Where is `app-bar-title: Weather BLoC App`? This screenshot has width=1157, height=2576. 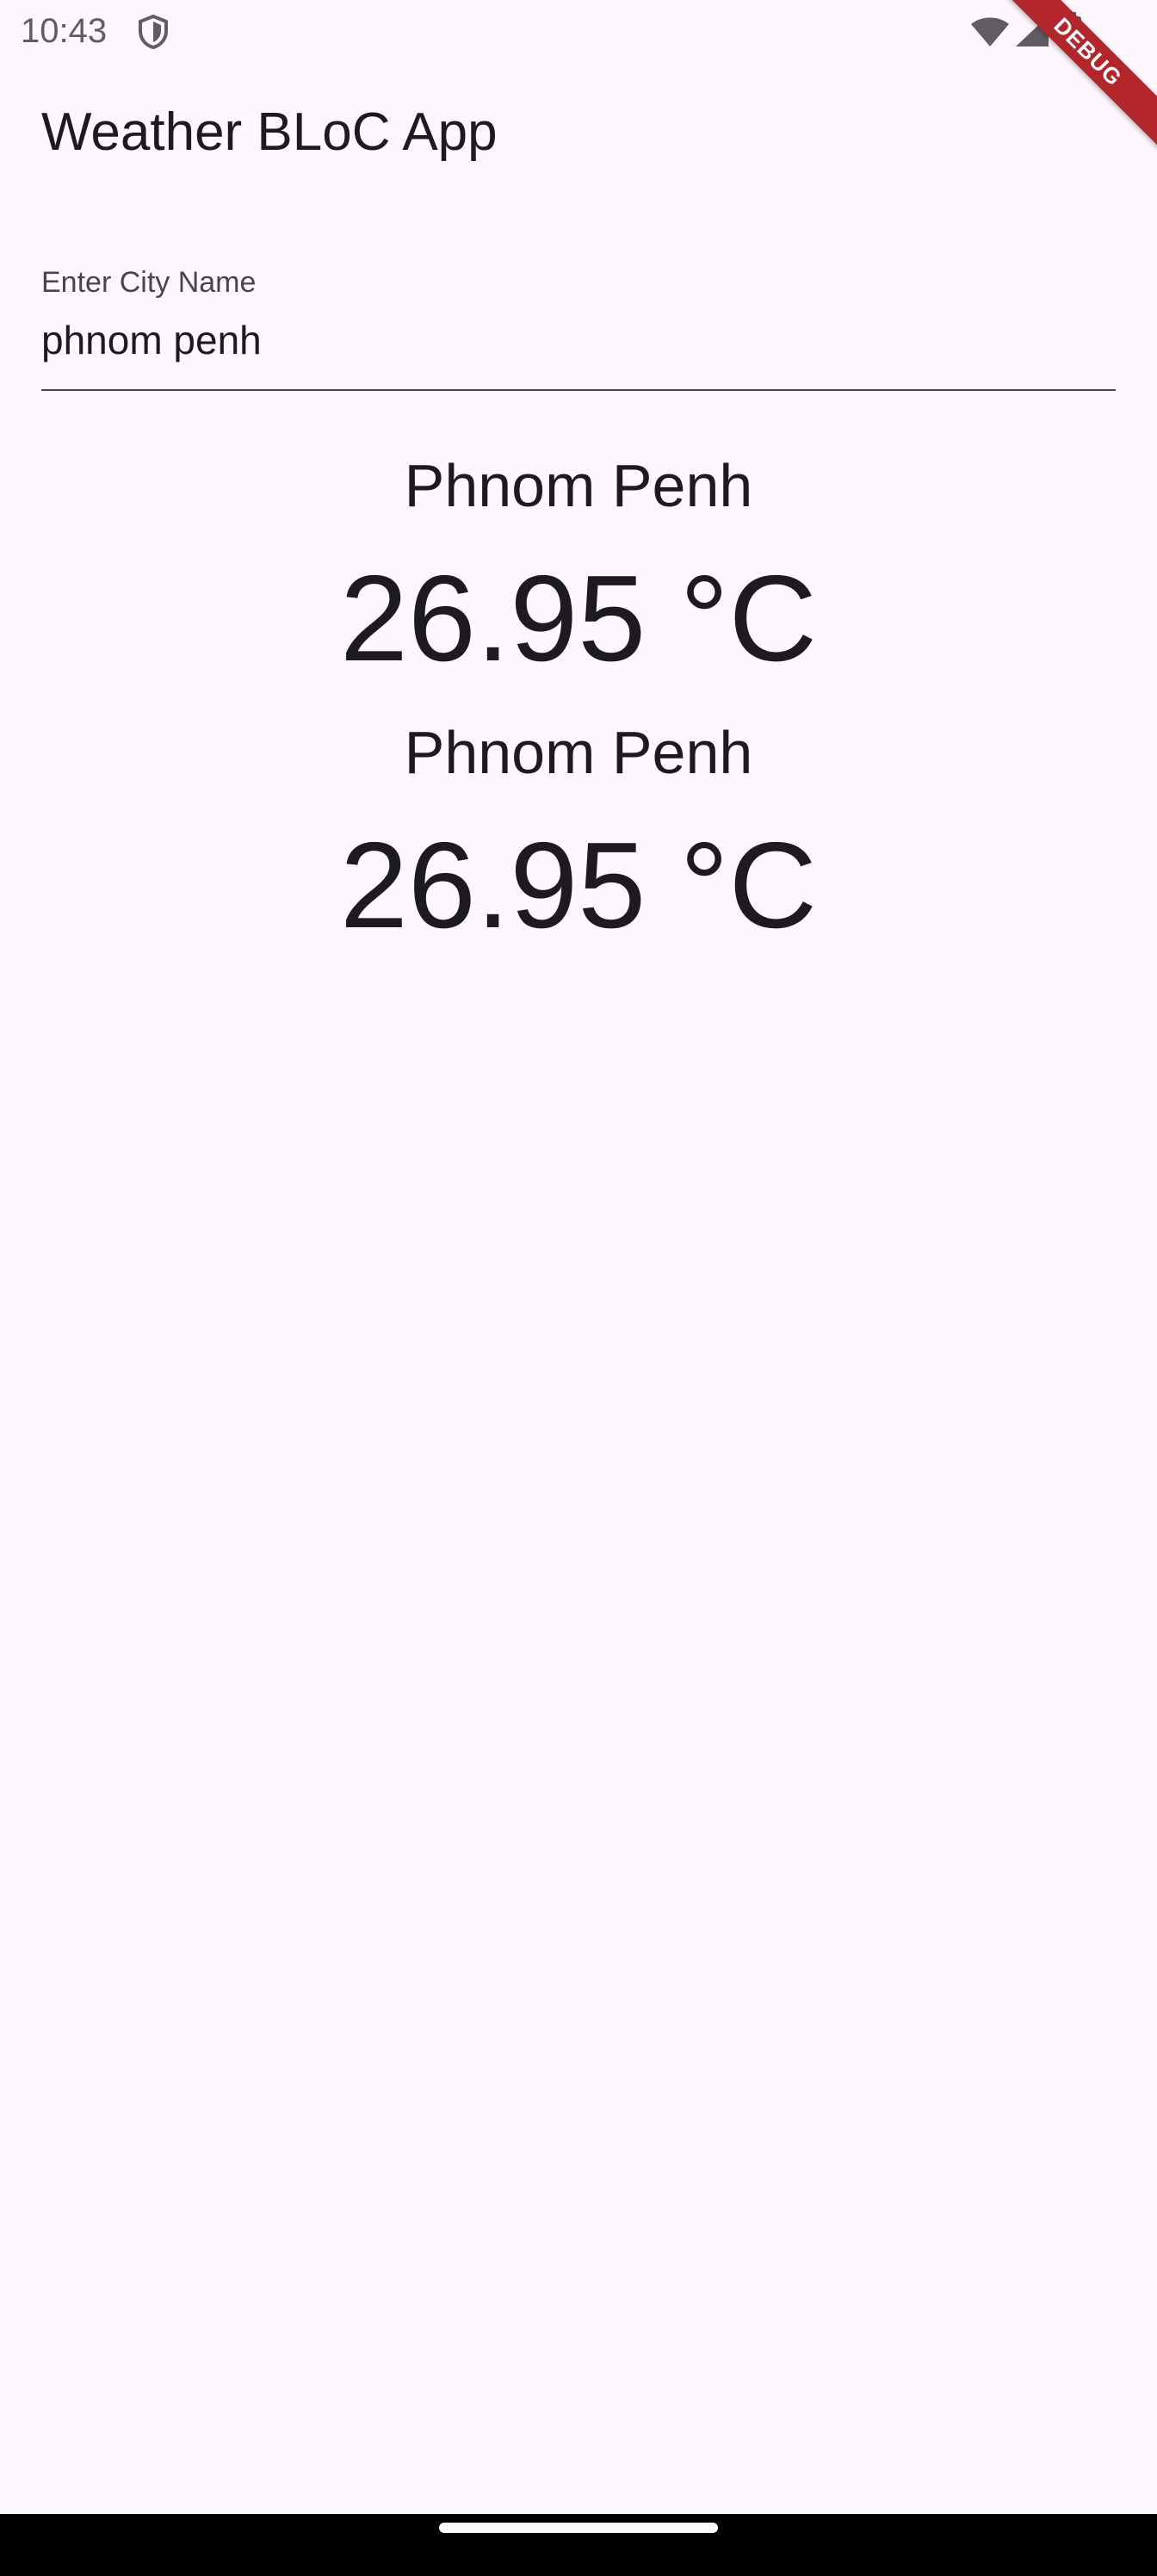
app-bar-title: Weather BLoC App is located at coordinates (269, 132).